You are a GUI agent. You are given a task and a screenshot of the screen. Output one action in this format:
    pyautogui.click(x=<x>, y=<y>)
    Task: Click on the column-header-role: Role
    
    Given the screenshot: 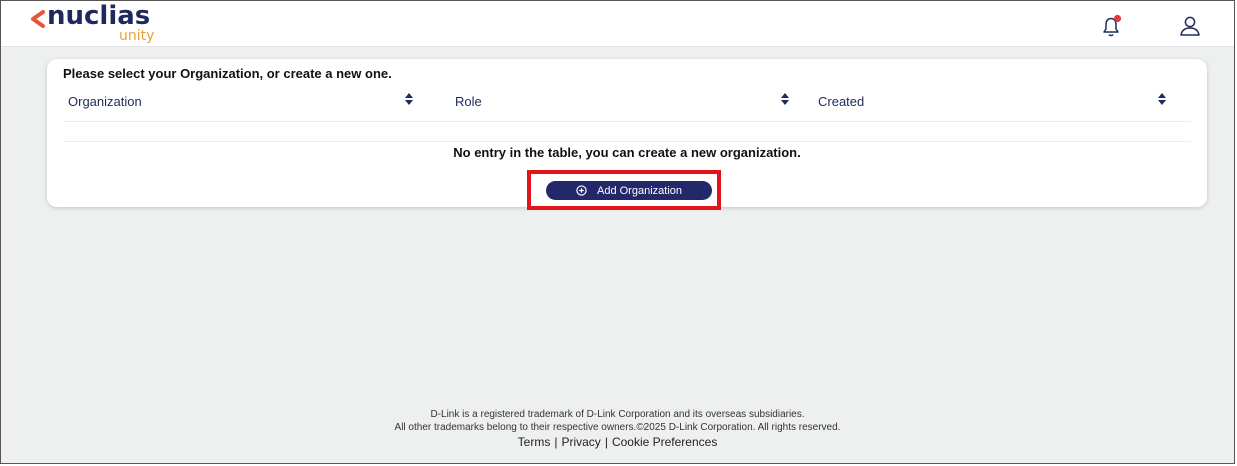 What is the action you would take?
    pyautogui.click(x=468, y=101)
    